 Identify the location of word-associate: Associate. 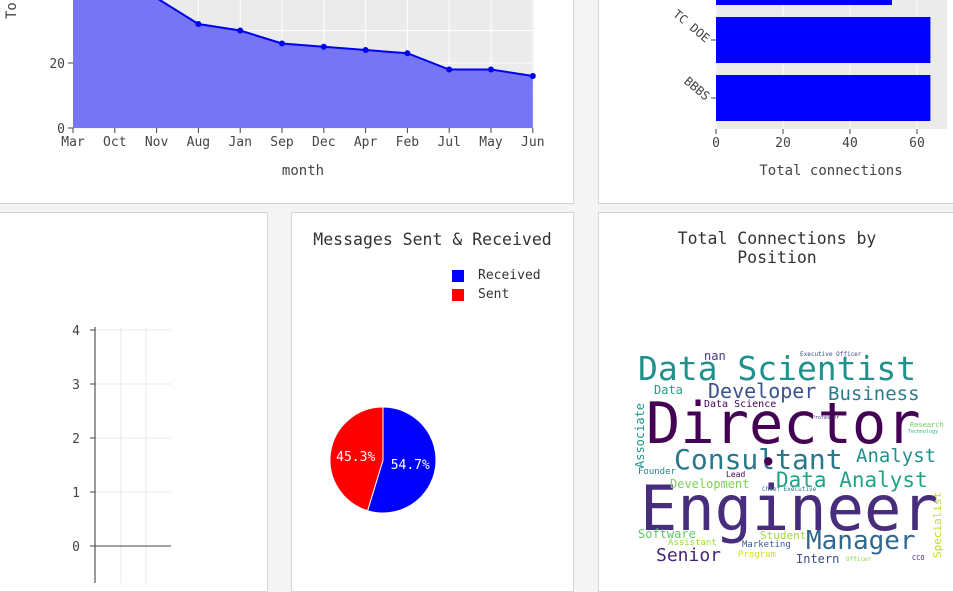
(640, 435).